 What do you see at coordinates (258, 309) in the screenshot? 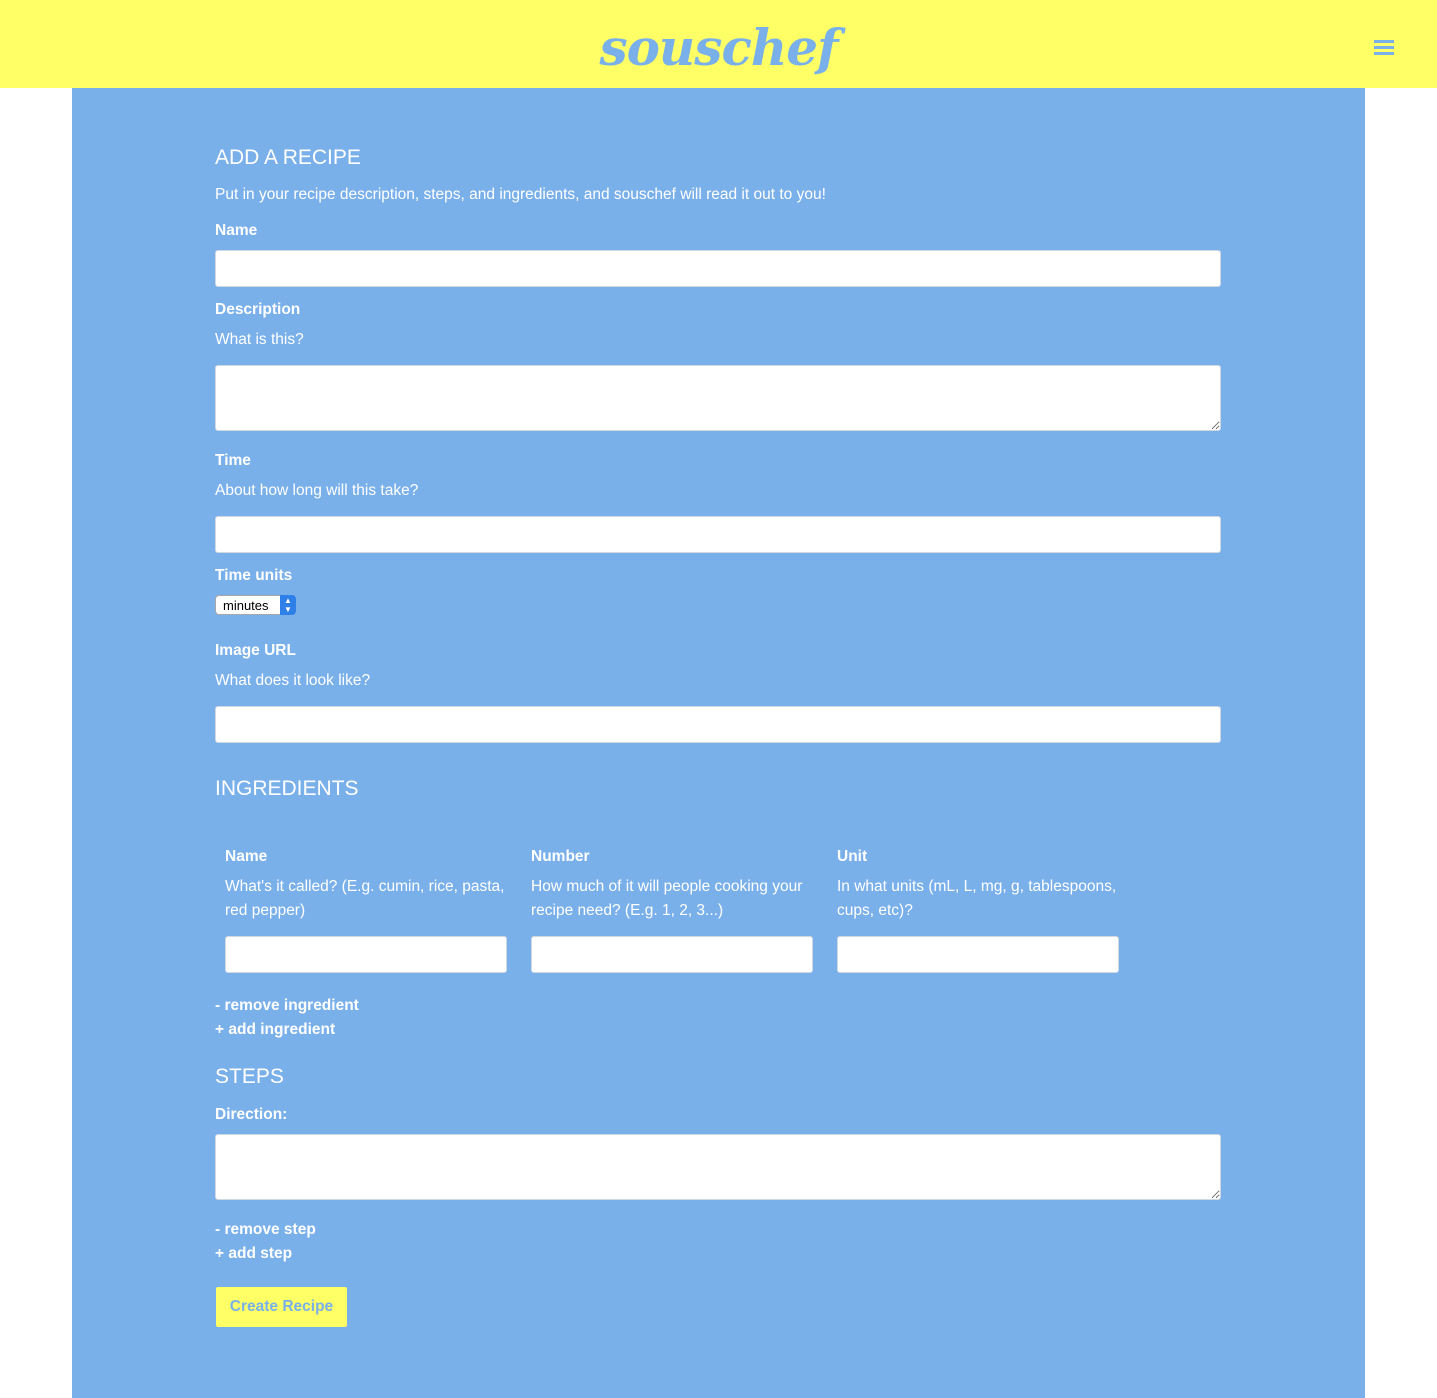
I see `description-label: Description` at bounding box center [258, 309].